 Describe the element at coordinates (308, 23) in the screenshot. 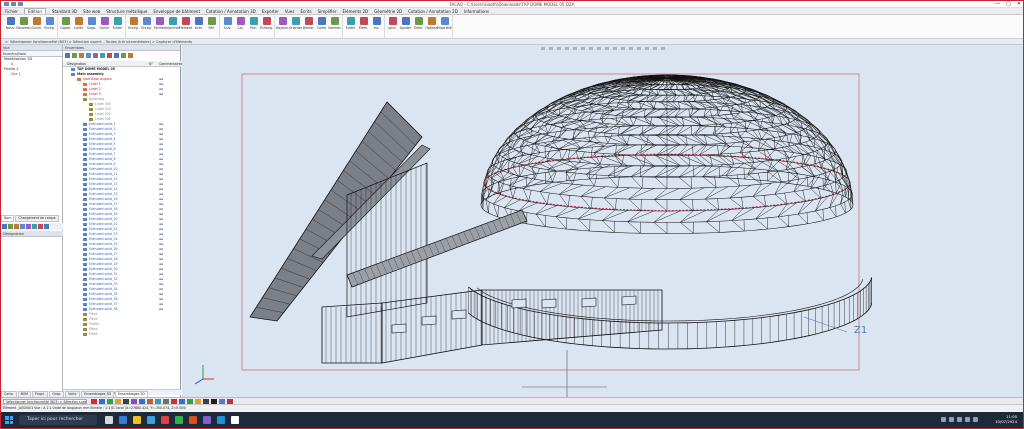

I see `ribbon-button-4-2: Démar.` at that location.